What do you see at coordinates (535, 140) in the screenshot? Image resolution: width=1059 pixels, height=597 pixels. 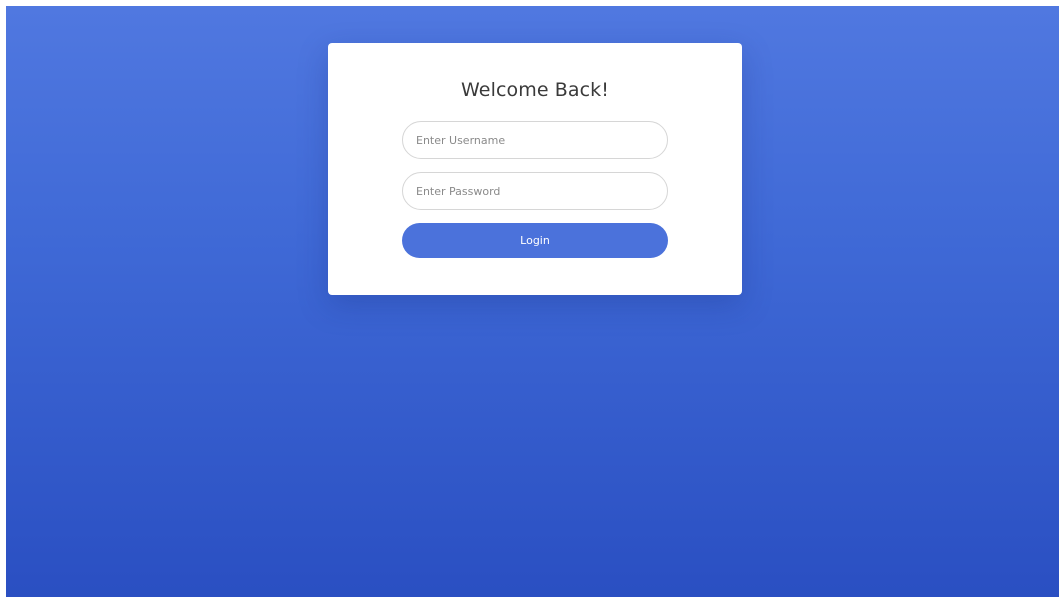 I see `username-input` at bounding box center [535, 140].